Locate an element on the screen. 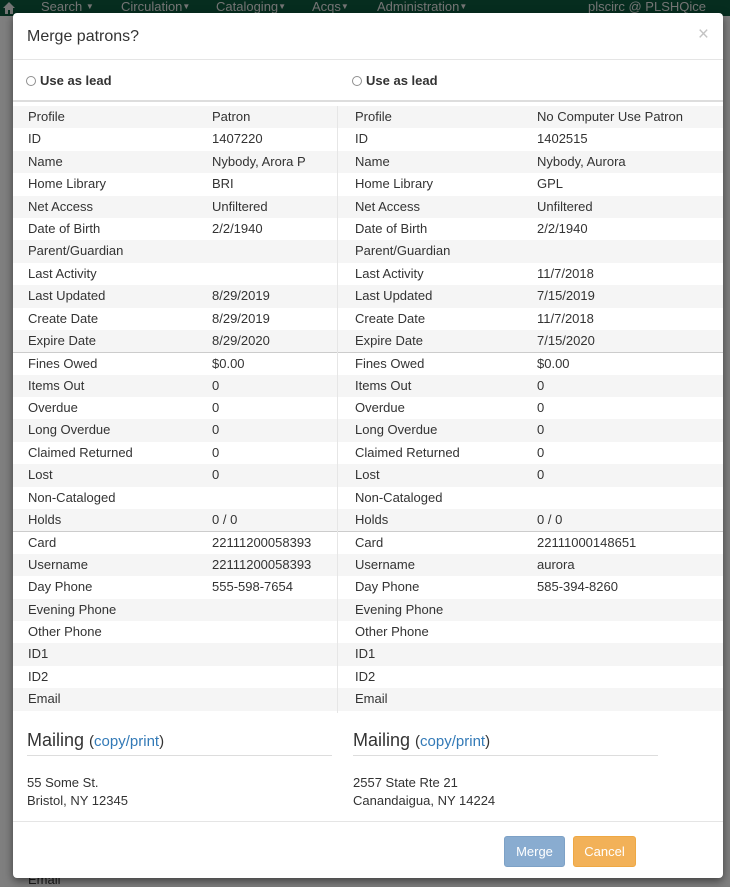 Image resolution: width=730 pixels, height=887 pixels. detail-value: Unfiltered is located at coordinates (565, 206).